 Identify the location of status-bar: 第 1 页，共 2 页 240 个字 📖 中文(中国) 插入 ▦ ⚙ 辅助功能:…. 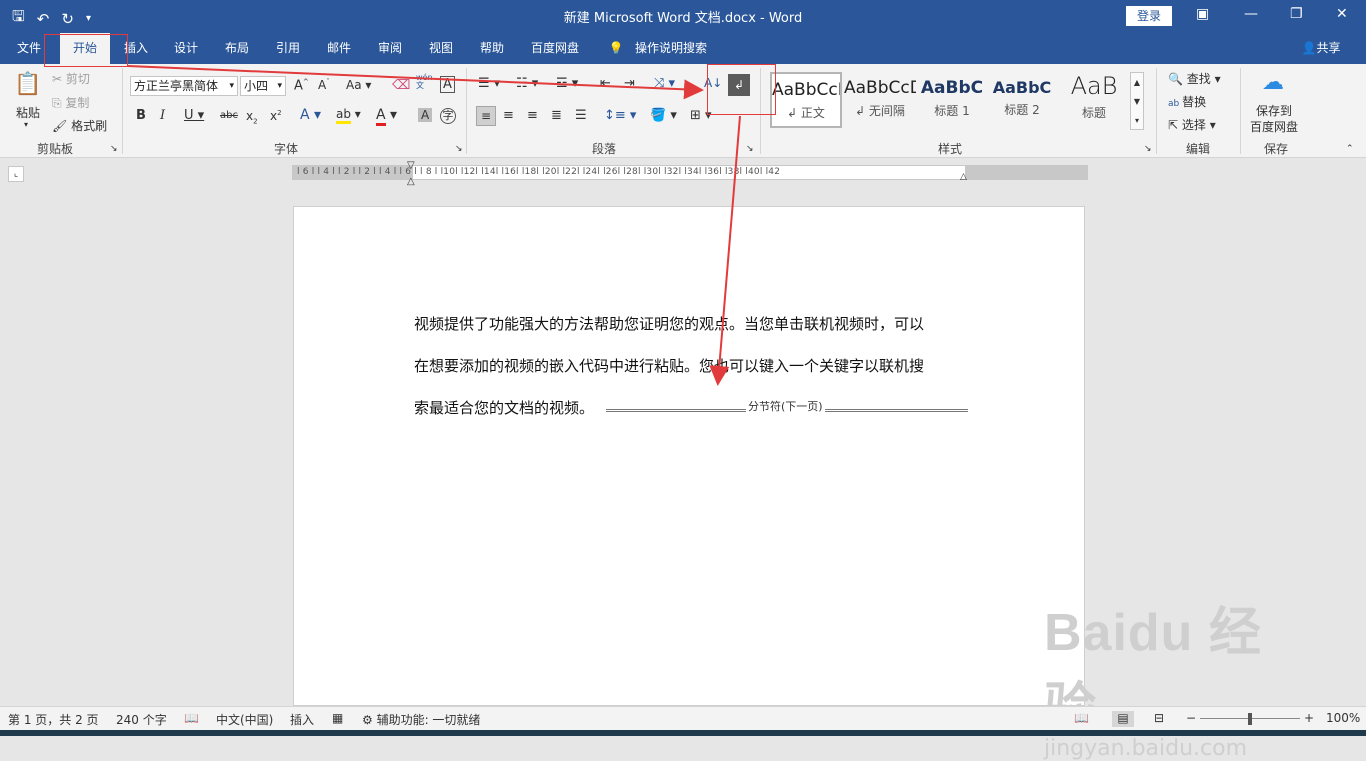
(683, 718).